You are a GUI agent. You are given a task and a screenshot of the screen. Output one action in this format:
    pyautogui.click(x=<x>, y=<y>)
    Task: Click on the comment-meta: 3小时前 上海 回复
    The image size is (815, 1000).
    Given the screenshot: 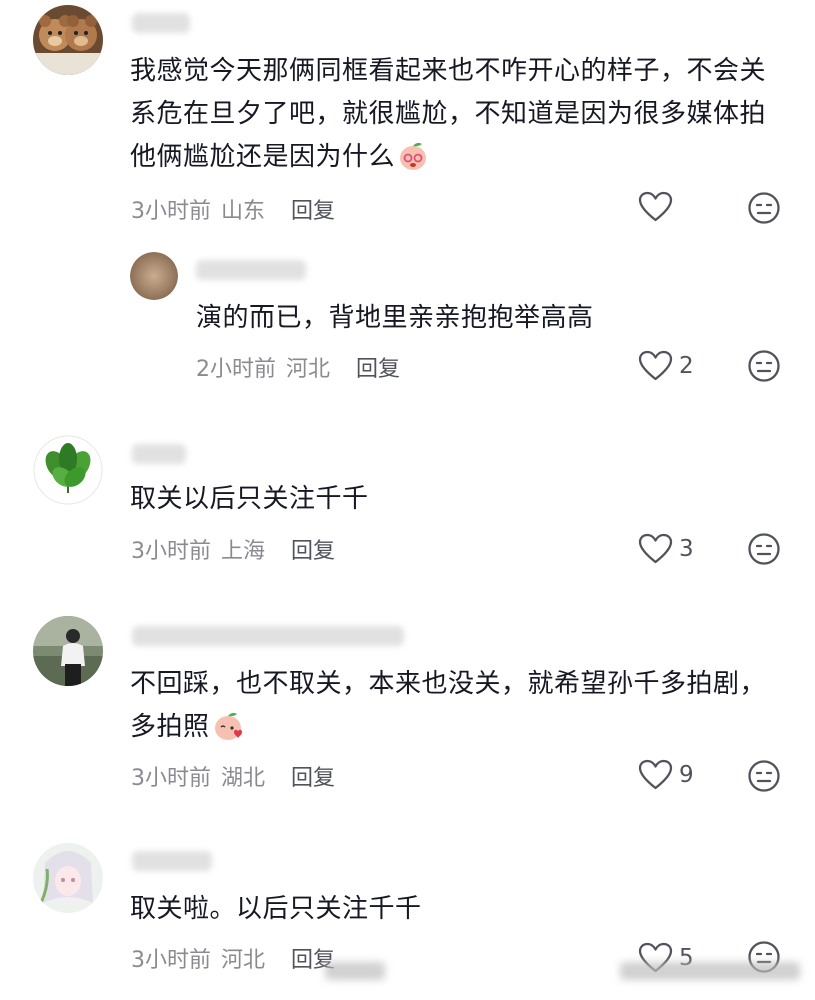 What is the action you would take?
    pyautogui.click(x=233, y=549)
    